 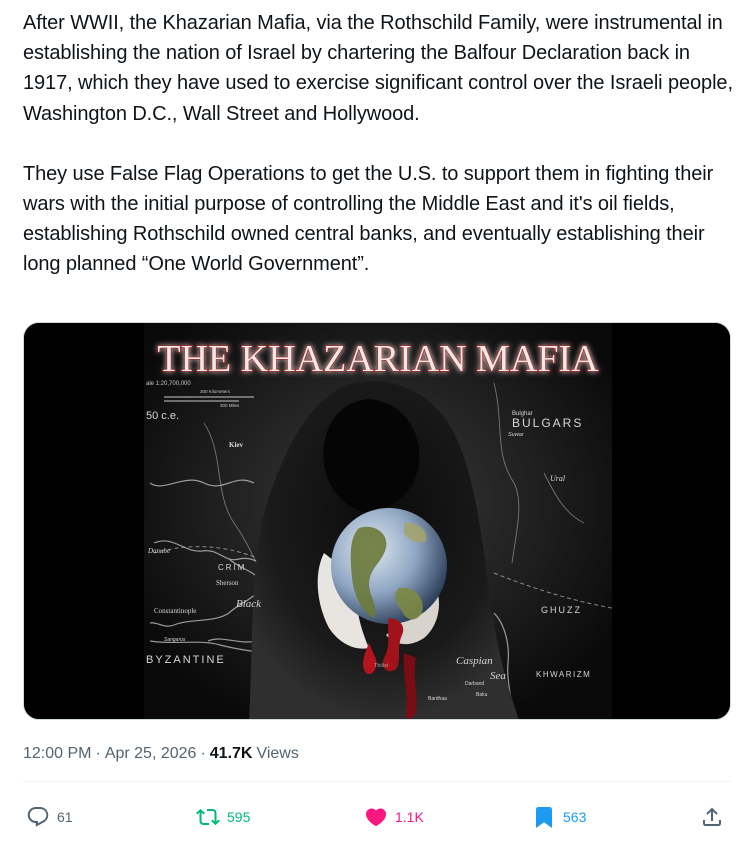 What do you see at coordinates (558, 817) in the screenshot?
I see `bookmark-button: 563` at bounding box center [558, 817].